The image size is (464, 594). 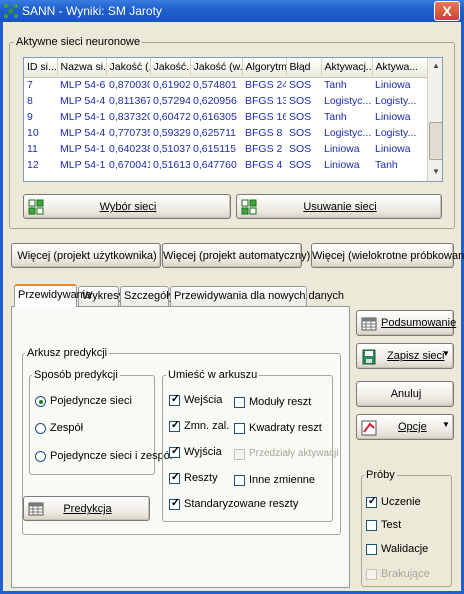 I want to click on checkbox-squared-residuals, so click(x=239, y=428).